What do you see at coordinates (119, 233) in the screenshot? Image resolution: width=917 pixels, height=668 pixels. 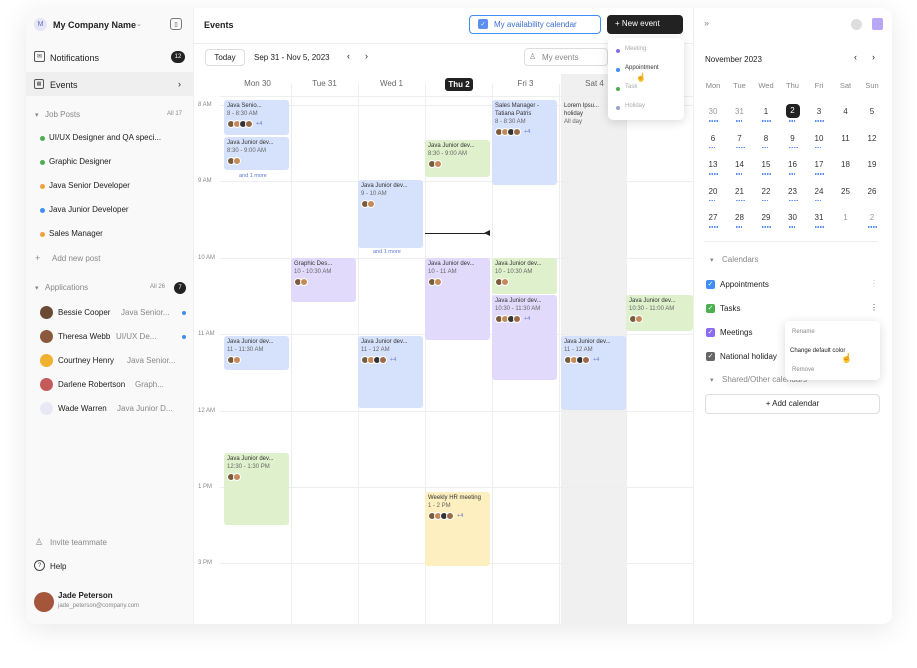 I see `sidebar-job-post-item: Sales Manager` at bounding box center [119, 233].